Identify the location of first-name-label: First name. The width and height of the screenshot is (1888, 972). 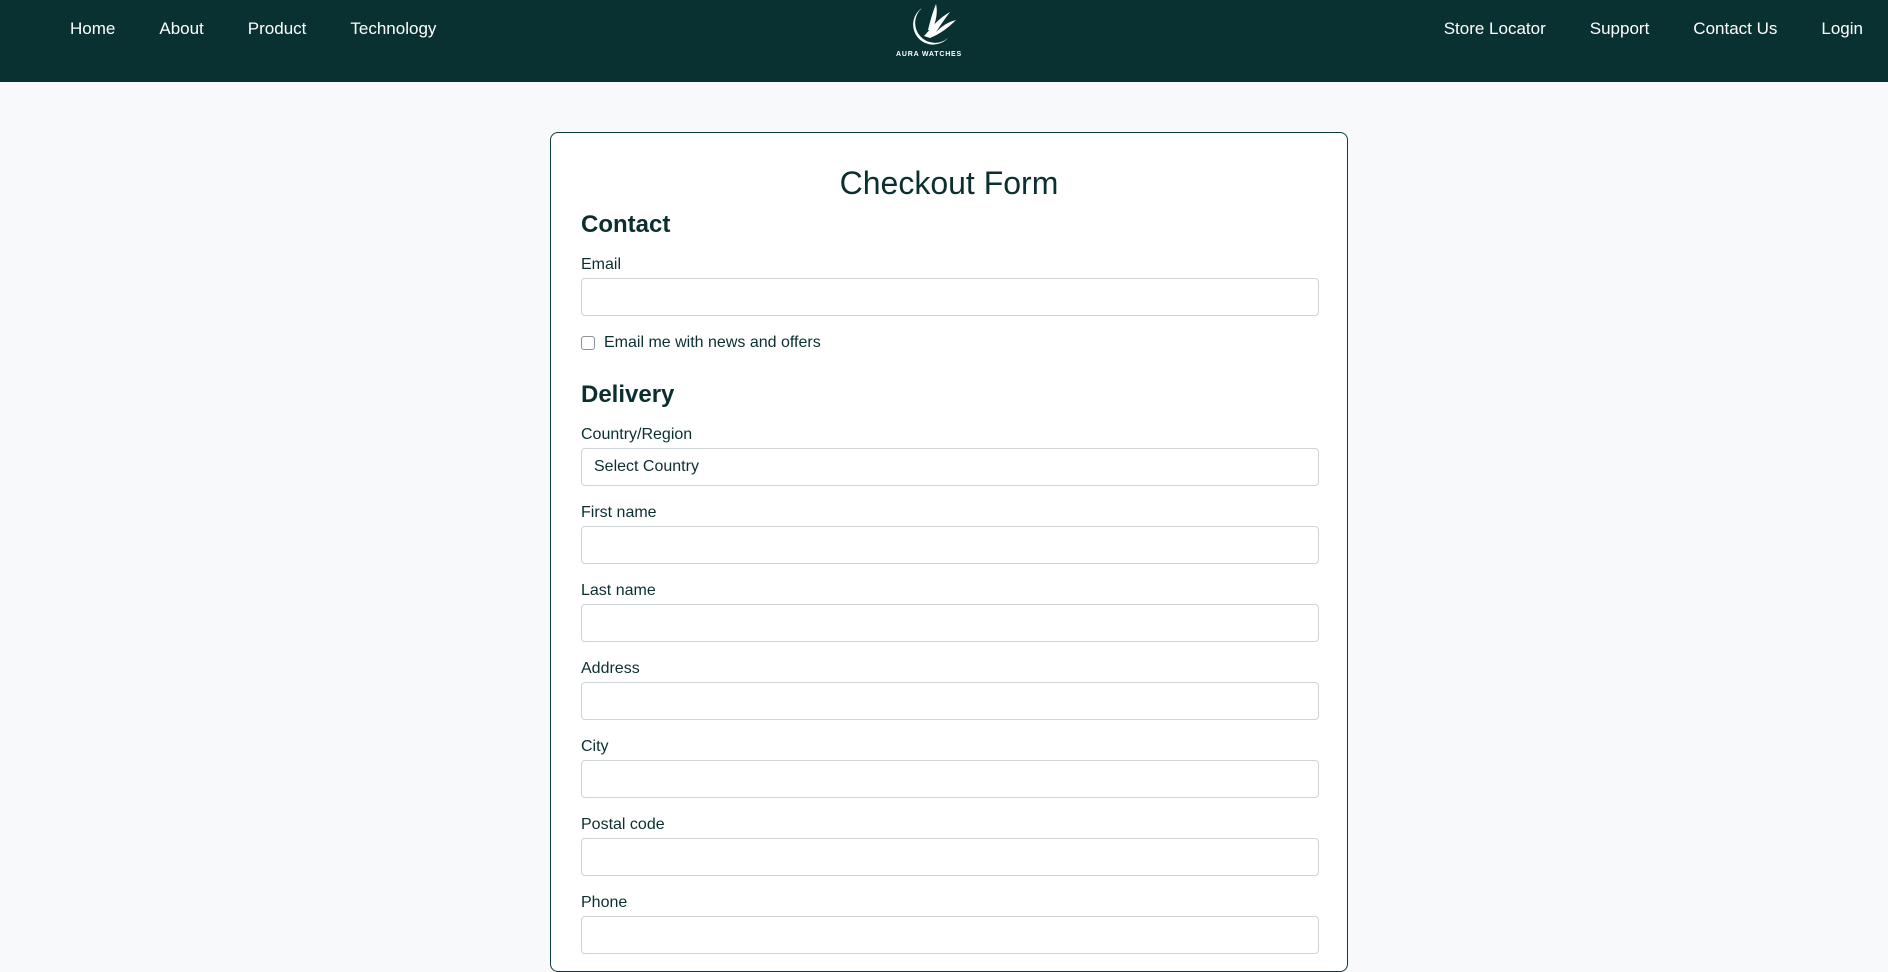
(619, 512).